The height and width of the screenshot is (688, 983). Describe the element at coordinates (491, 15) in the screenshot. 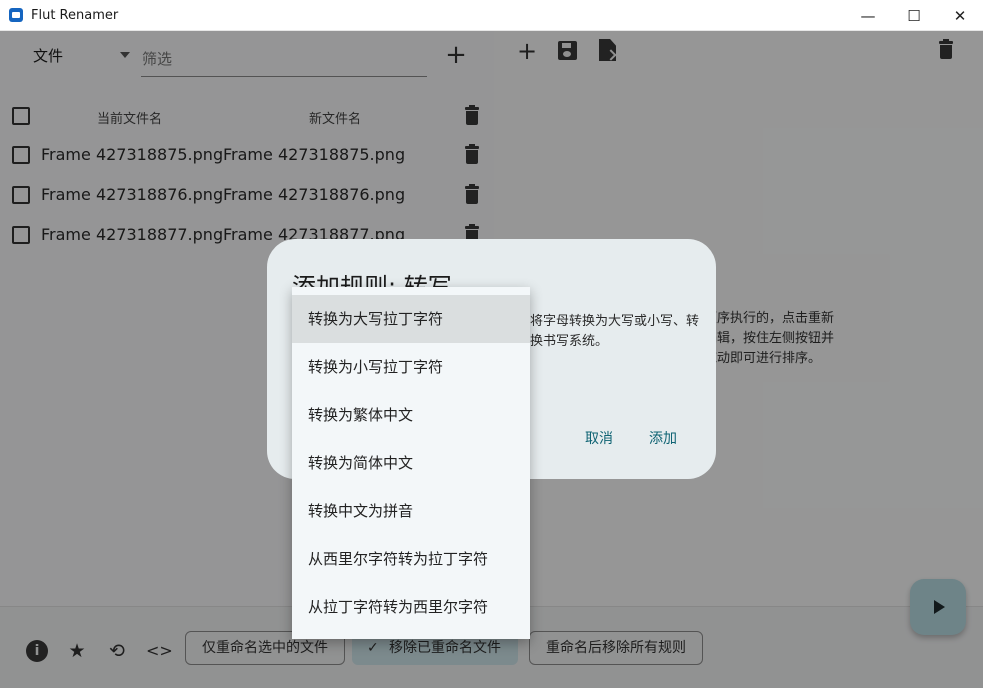

I see `title-bar: Flut Renamer — ☐ ✕` at that location.